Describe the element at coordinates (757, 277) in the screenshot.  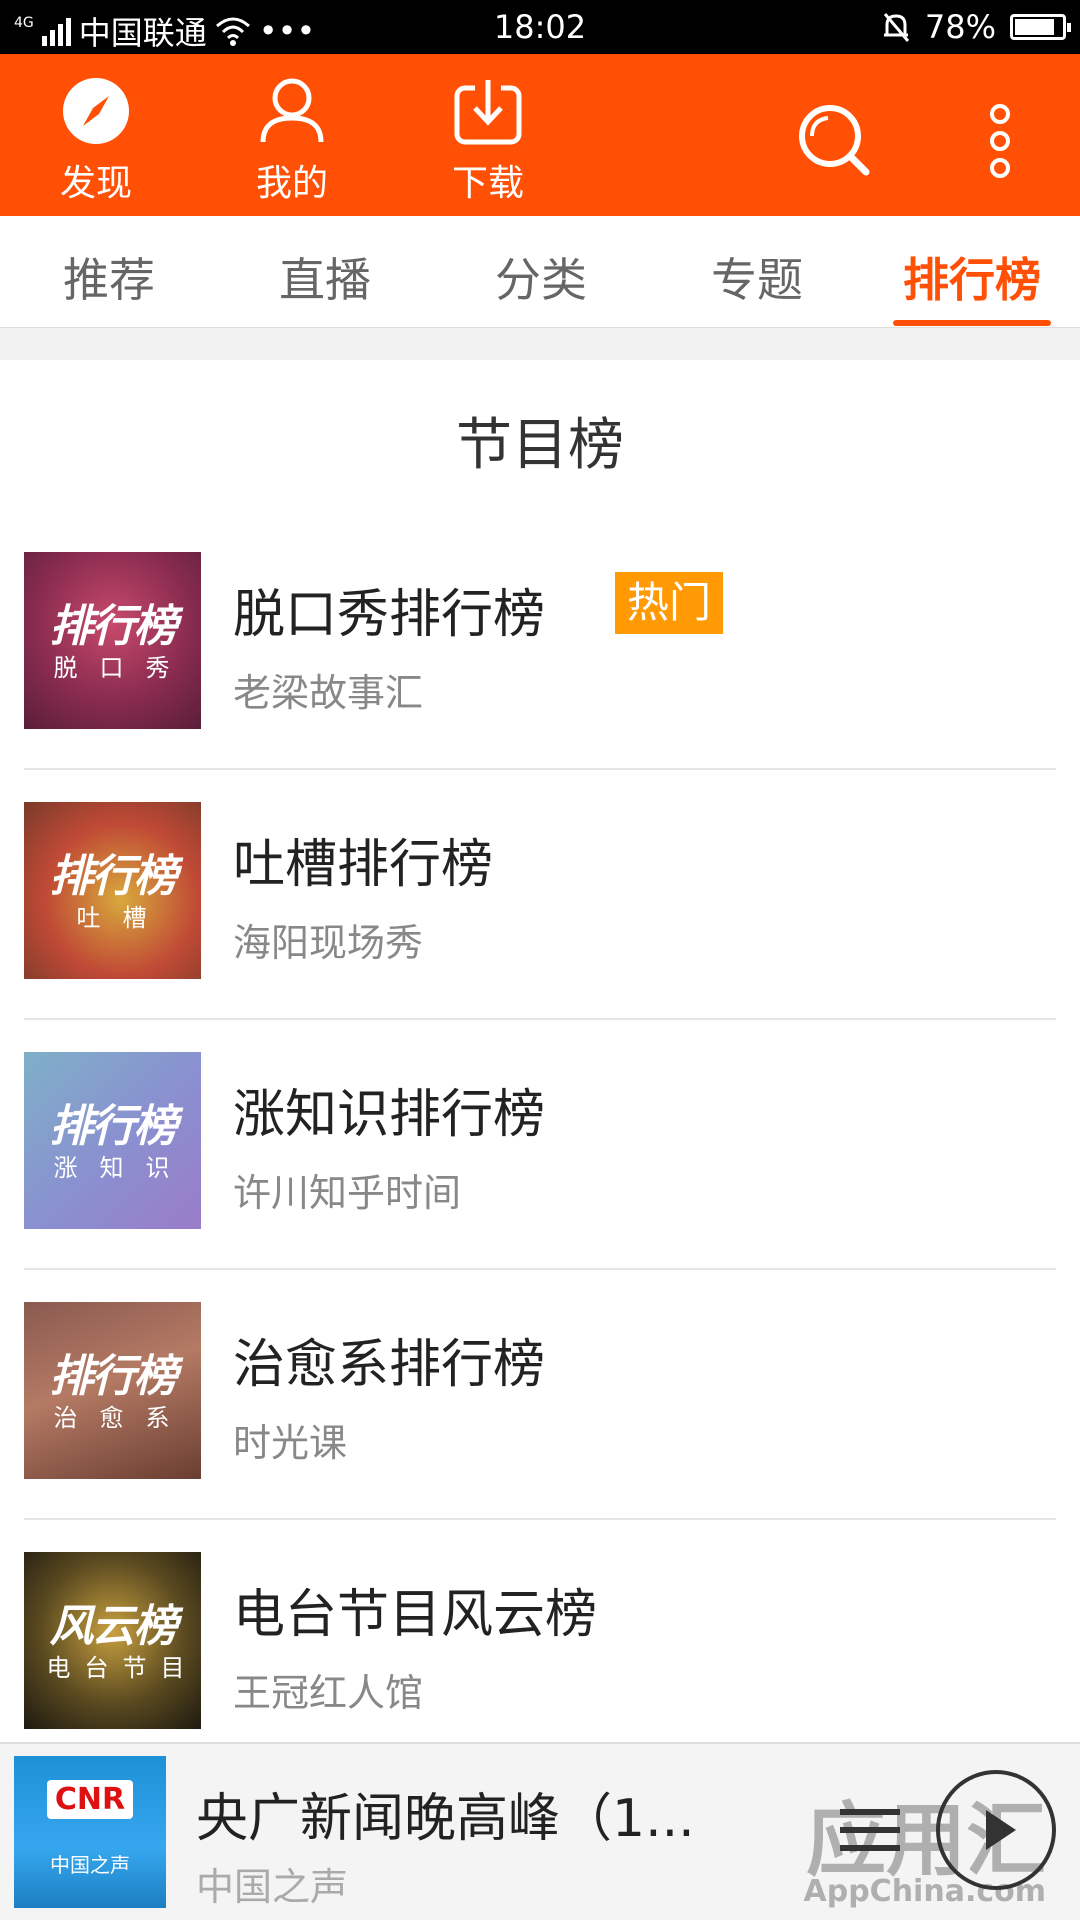
I see `tab-topics: 专题` at that location.